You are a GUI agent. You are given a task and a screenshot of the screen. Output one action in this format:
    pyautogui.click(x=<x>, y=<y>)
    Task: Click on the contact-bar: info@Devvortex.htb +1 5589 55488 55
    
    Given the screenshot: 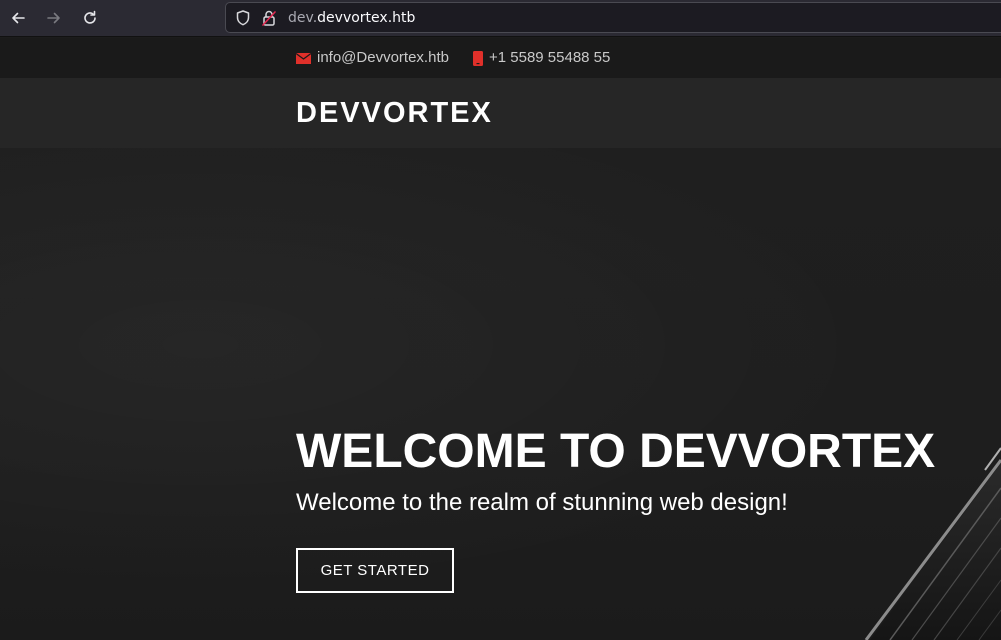 What is the action you would take?
    pyautogui.click(x=500, y=58)
    